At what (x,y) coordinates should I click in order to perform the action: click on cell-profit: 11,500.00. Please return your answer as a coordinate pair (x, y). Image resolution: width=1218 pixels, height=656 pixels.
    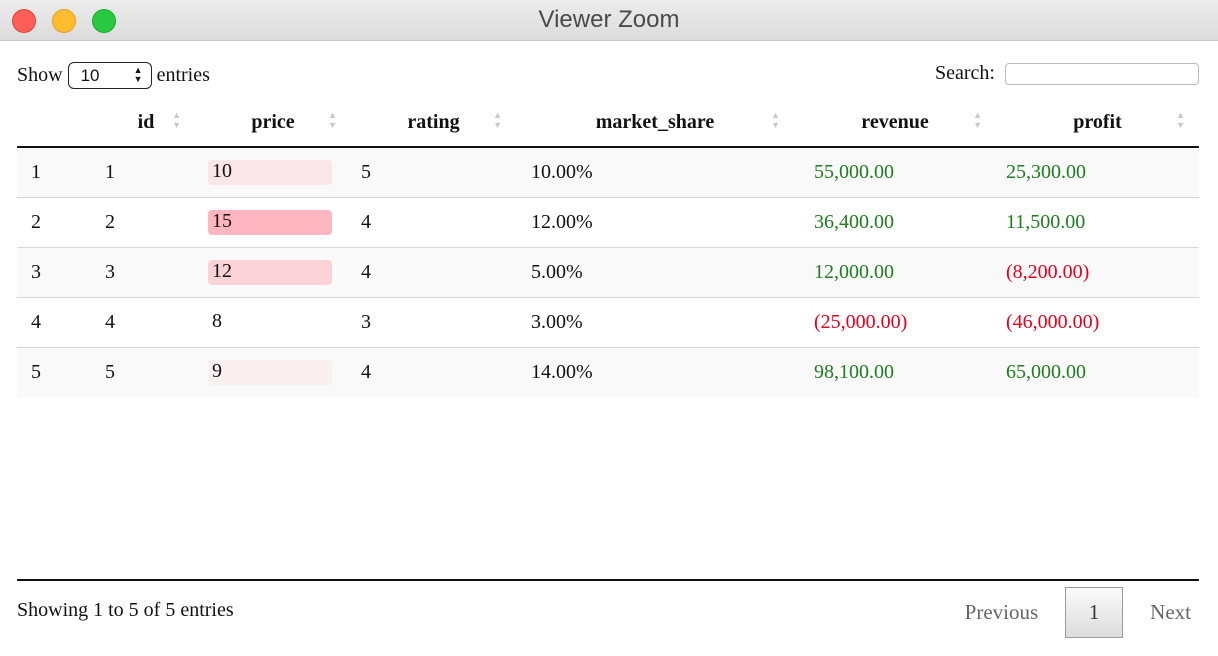
    Looking at the image, I should click on (1097, 222).